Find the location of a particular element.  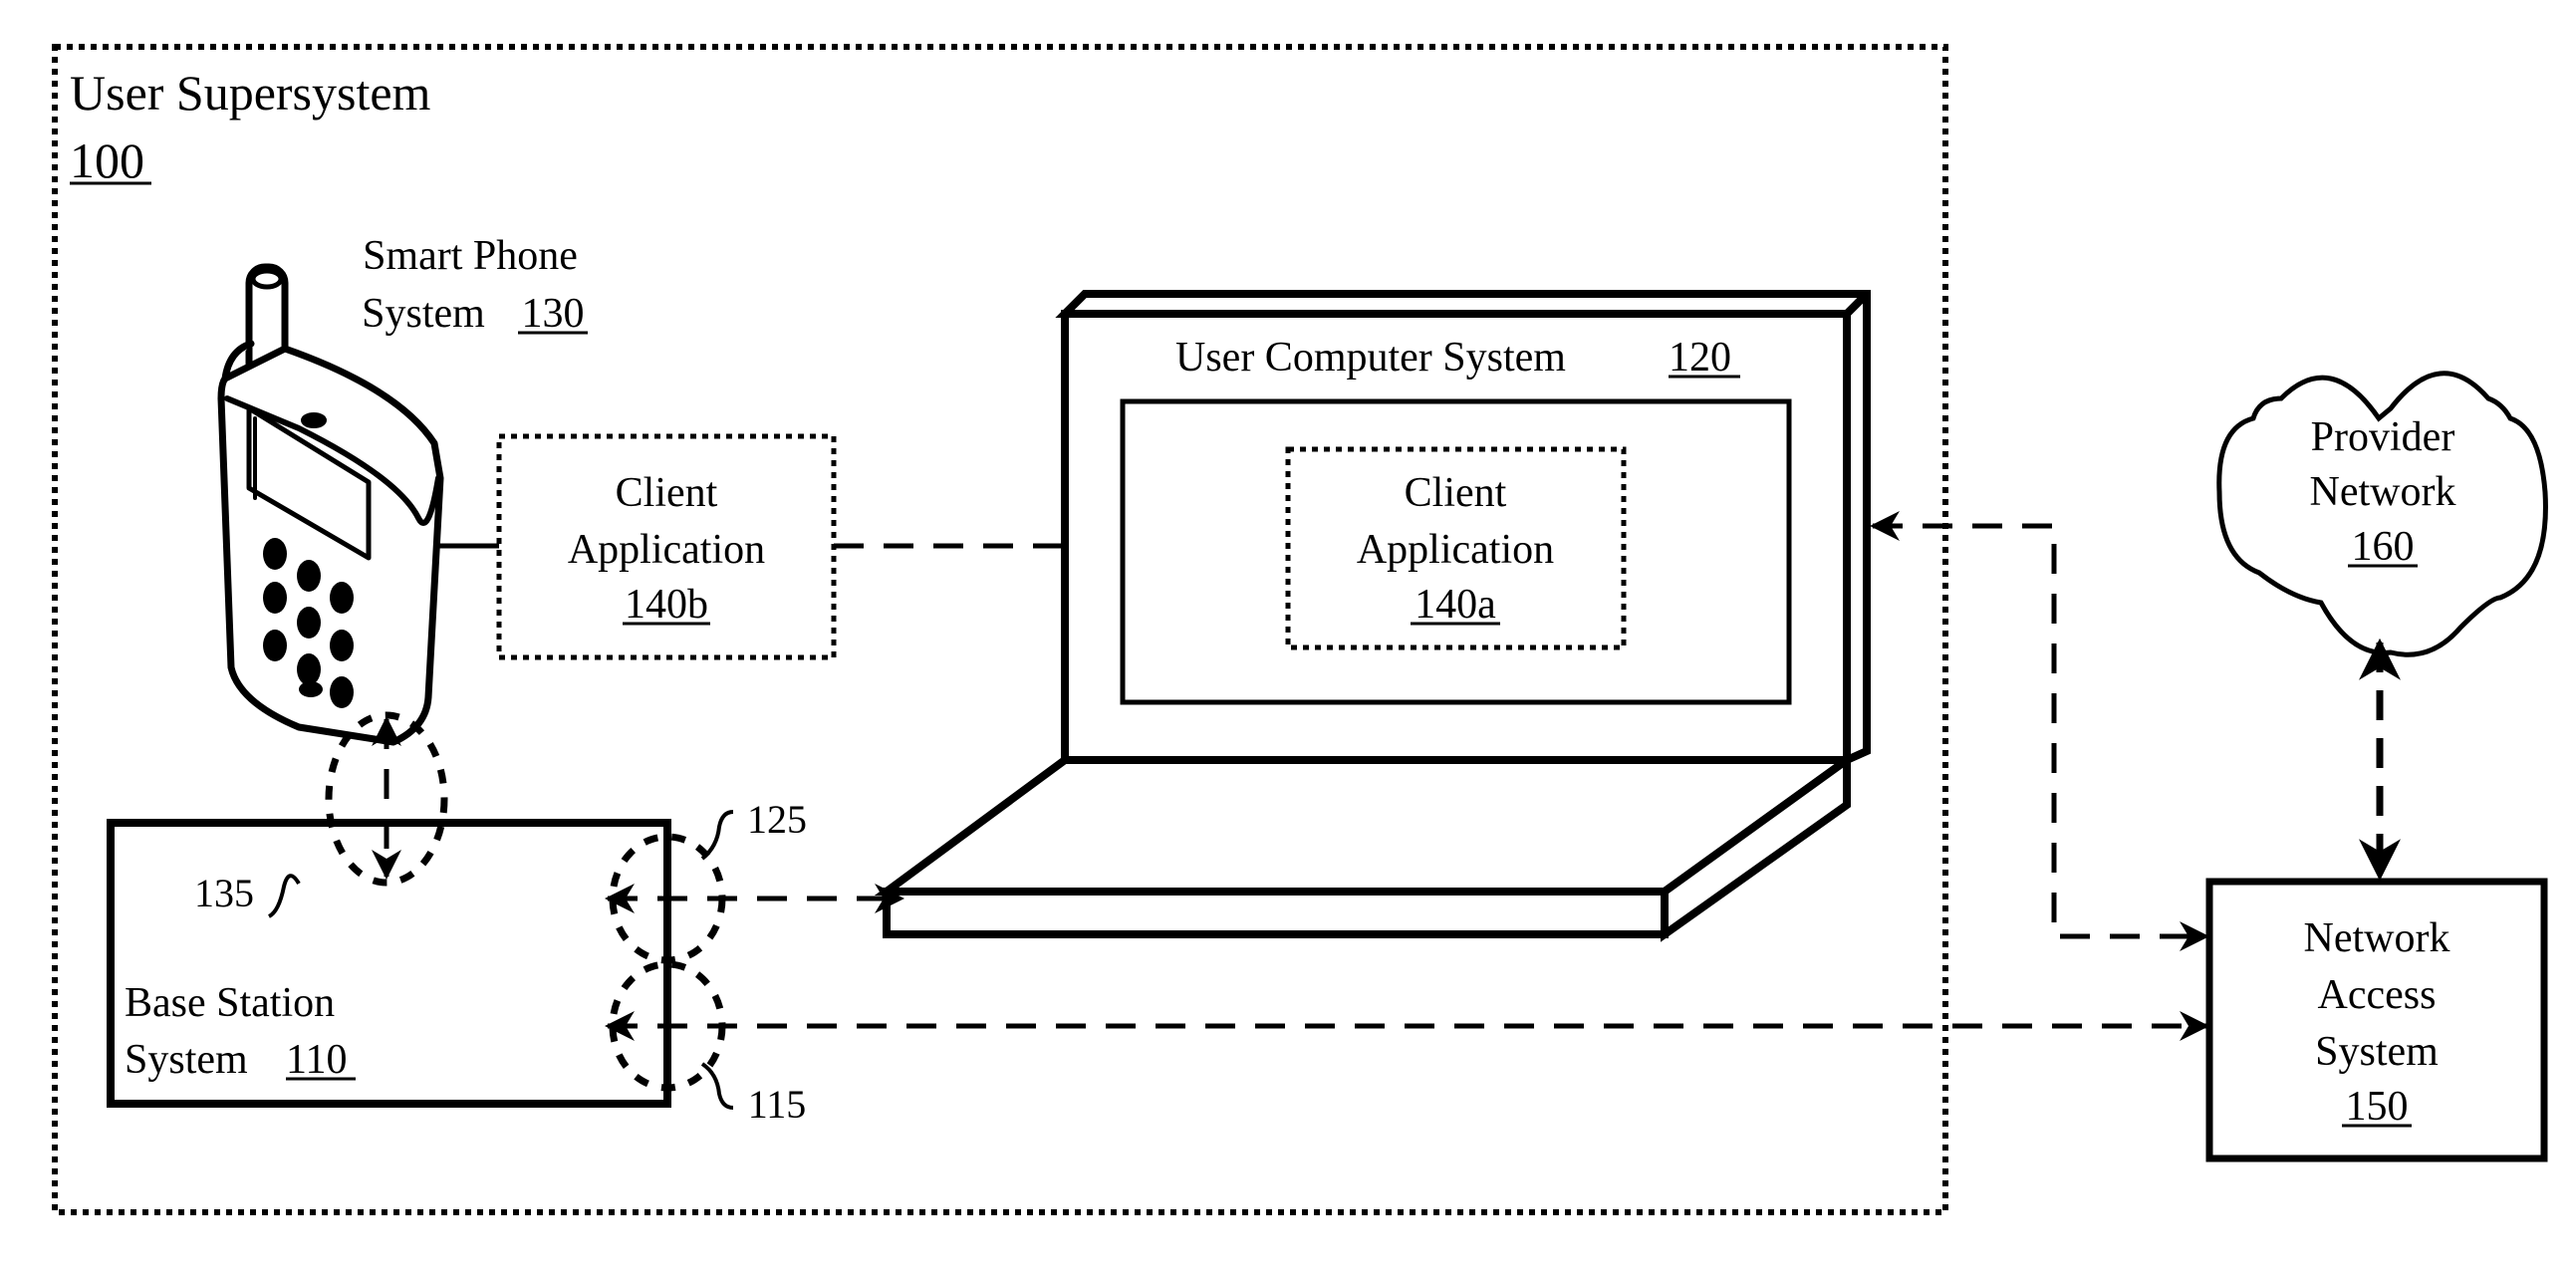

user-computer-ref: 120 is located at coordinates (1700, 358).